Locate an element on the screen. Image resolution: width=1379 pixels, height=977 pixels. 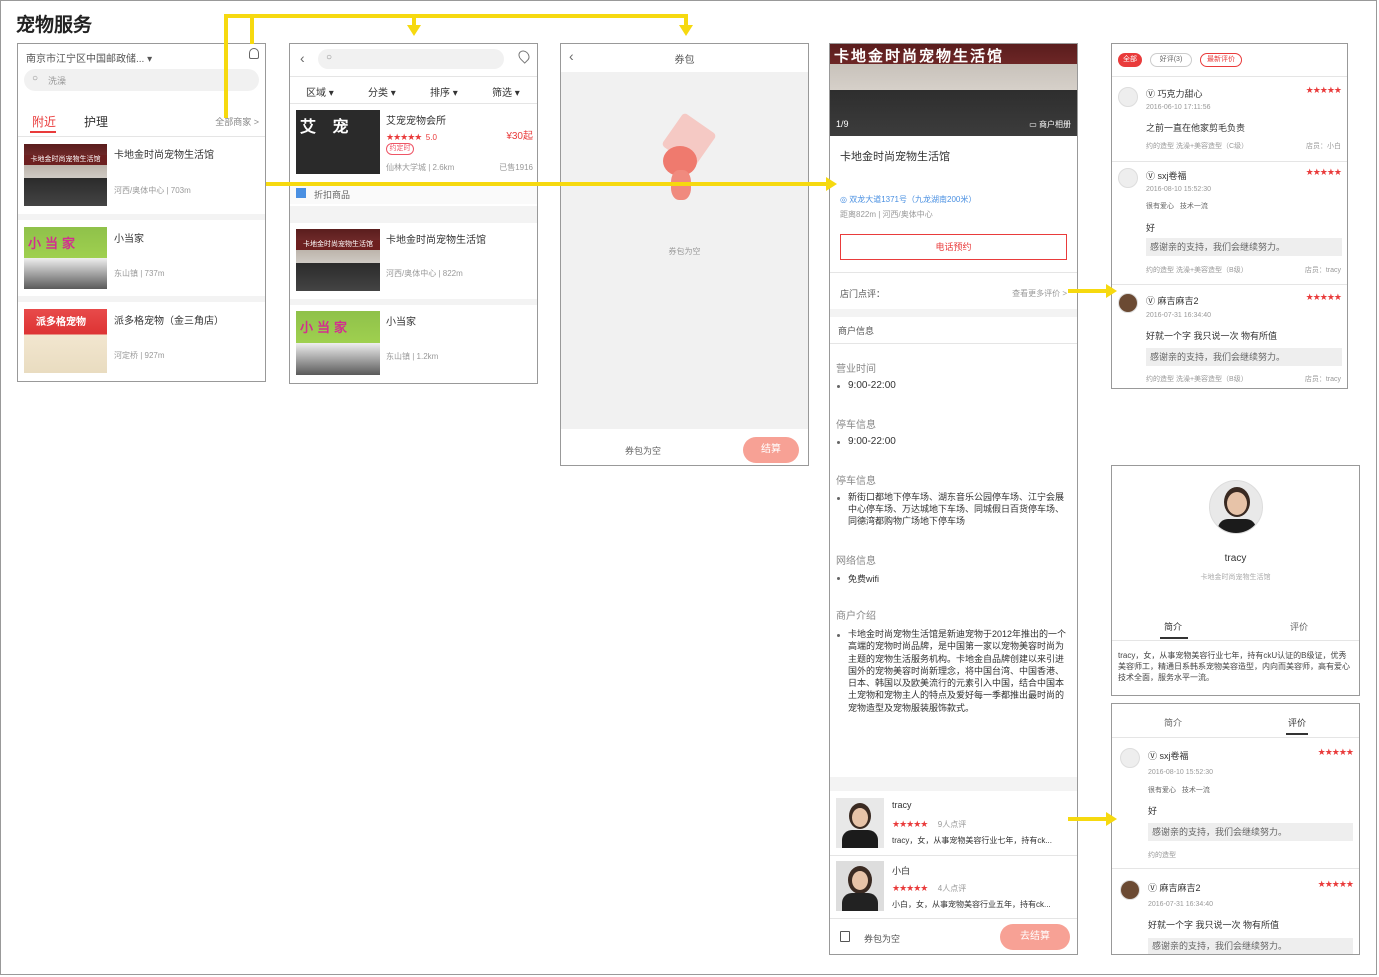
review-service: 约的造型 is located at coordinates (1162, 855).